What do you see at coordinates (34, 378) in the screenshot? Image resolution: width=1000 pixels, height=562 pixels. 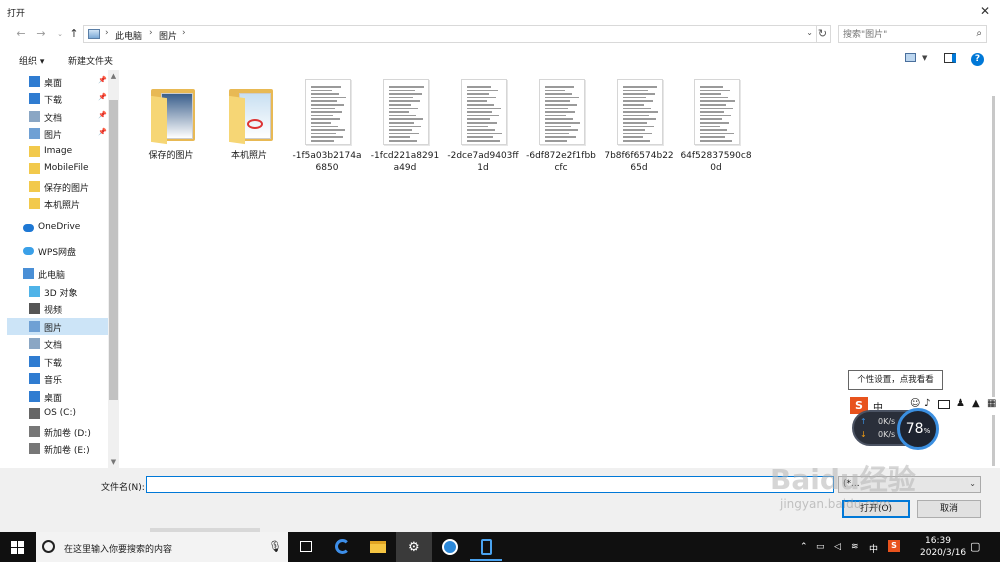 I see `music-icon` at bounding box center [34, 378].